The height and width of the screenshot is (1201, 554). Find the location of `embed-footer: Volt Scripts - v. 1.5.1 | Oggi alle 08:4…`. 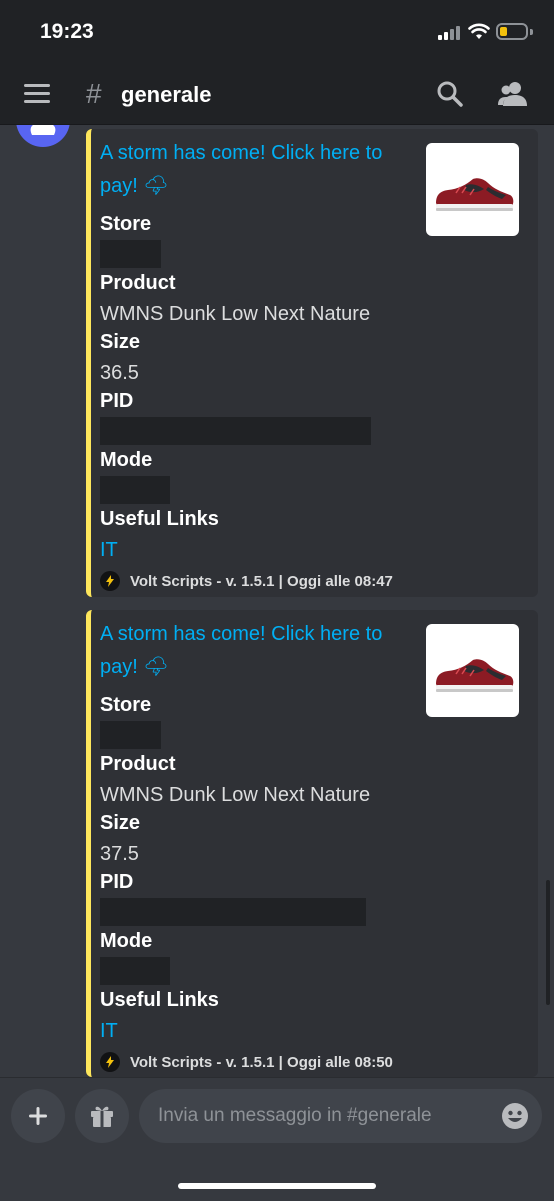

embed-footer: Volt Scripts - v. 1.5.1 | Oggi alle 08:4… is located at coordinates (246, 581).